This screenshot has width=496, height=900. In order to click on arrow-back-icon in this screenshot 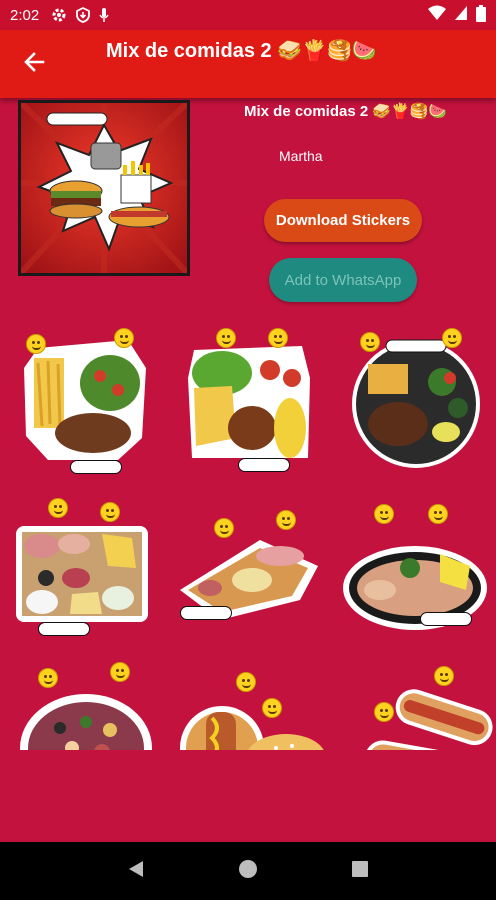, I will do `click(34, 64)`.